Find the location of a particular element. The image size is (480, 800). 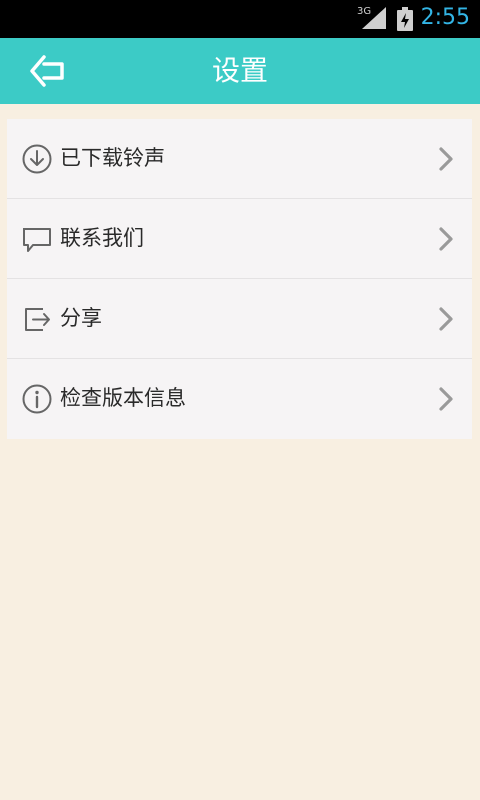

clock: 2:55 is located at coordinates (445, 17).